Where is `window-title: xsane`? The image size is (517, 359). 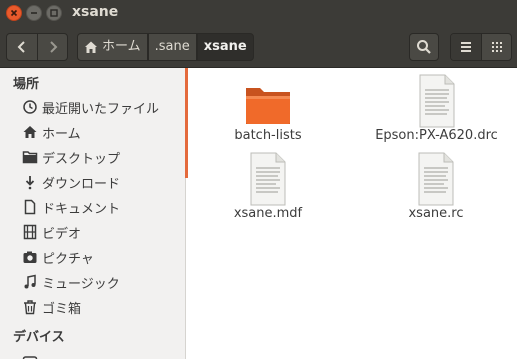 window-title: xsane is located at coordinates (95, 12).